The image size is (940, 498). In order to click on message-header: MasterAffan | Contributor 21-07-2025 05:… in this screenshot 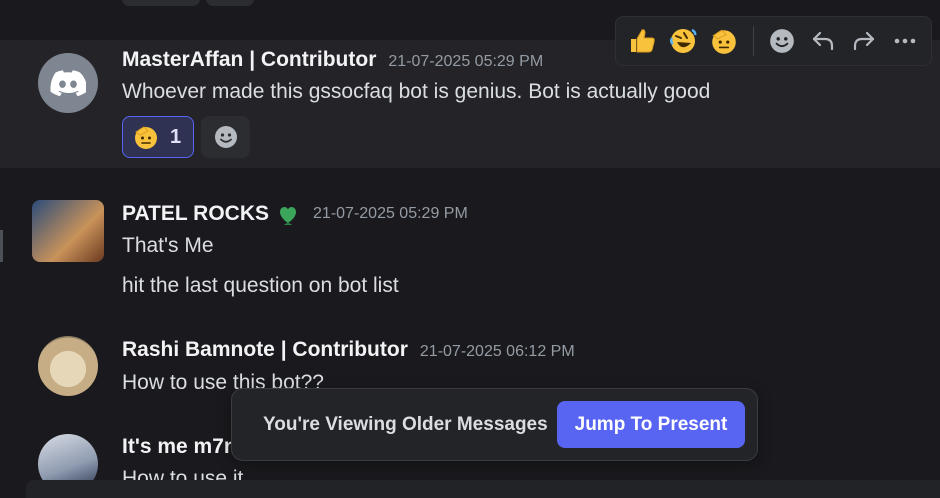, I will do `click(332, 60)`.